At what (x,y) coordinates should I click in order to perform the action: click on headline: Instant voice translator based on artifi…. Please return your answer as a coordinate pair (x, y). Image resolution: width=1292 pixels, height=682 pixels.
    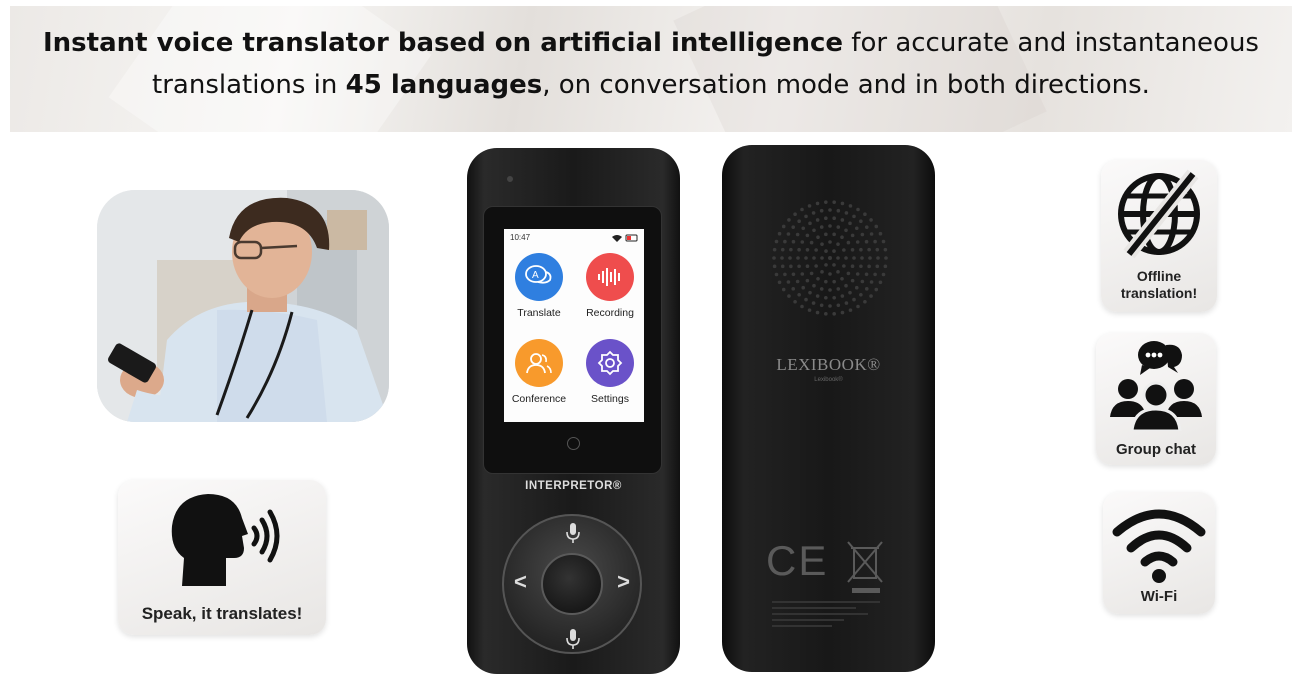
    Looking at the image, I should click on (651, 64).